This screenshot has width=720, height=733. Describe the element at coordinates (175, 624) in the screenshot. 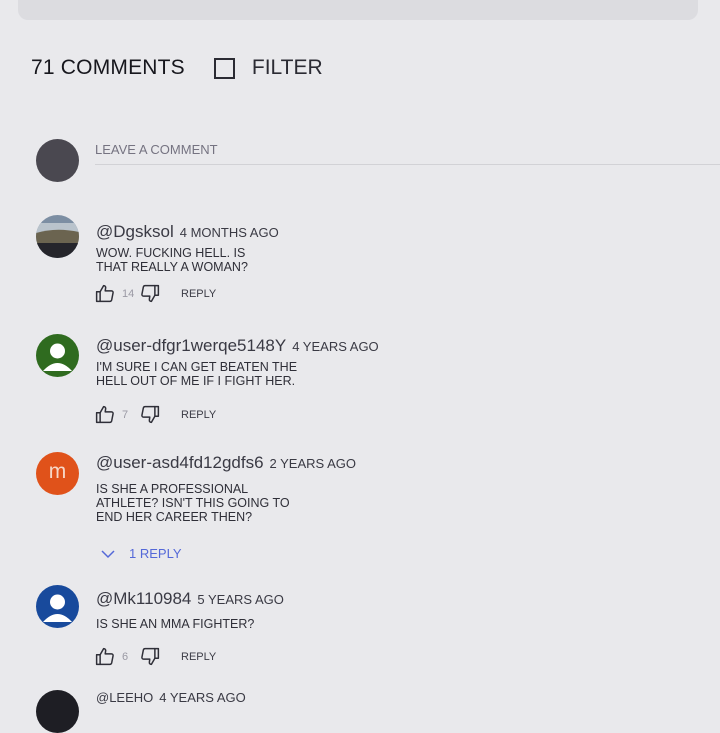

I see `comment-text: IS SHE AN MMA FIGHTER?` at that location.